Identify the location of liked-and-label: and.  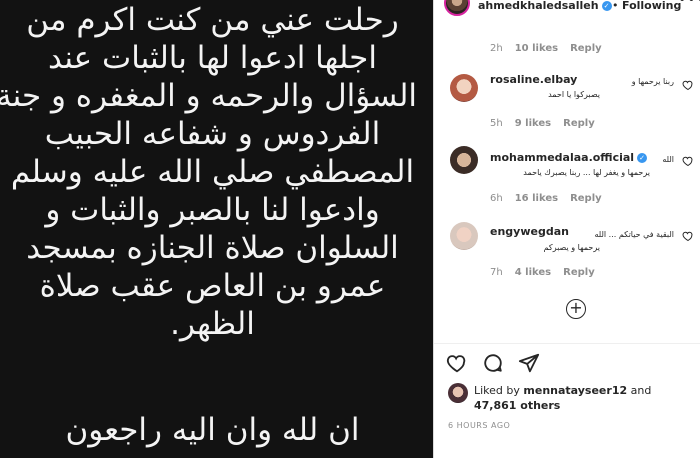
(641, 390).